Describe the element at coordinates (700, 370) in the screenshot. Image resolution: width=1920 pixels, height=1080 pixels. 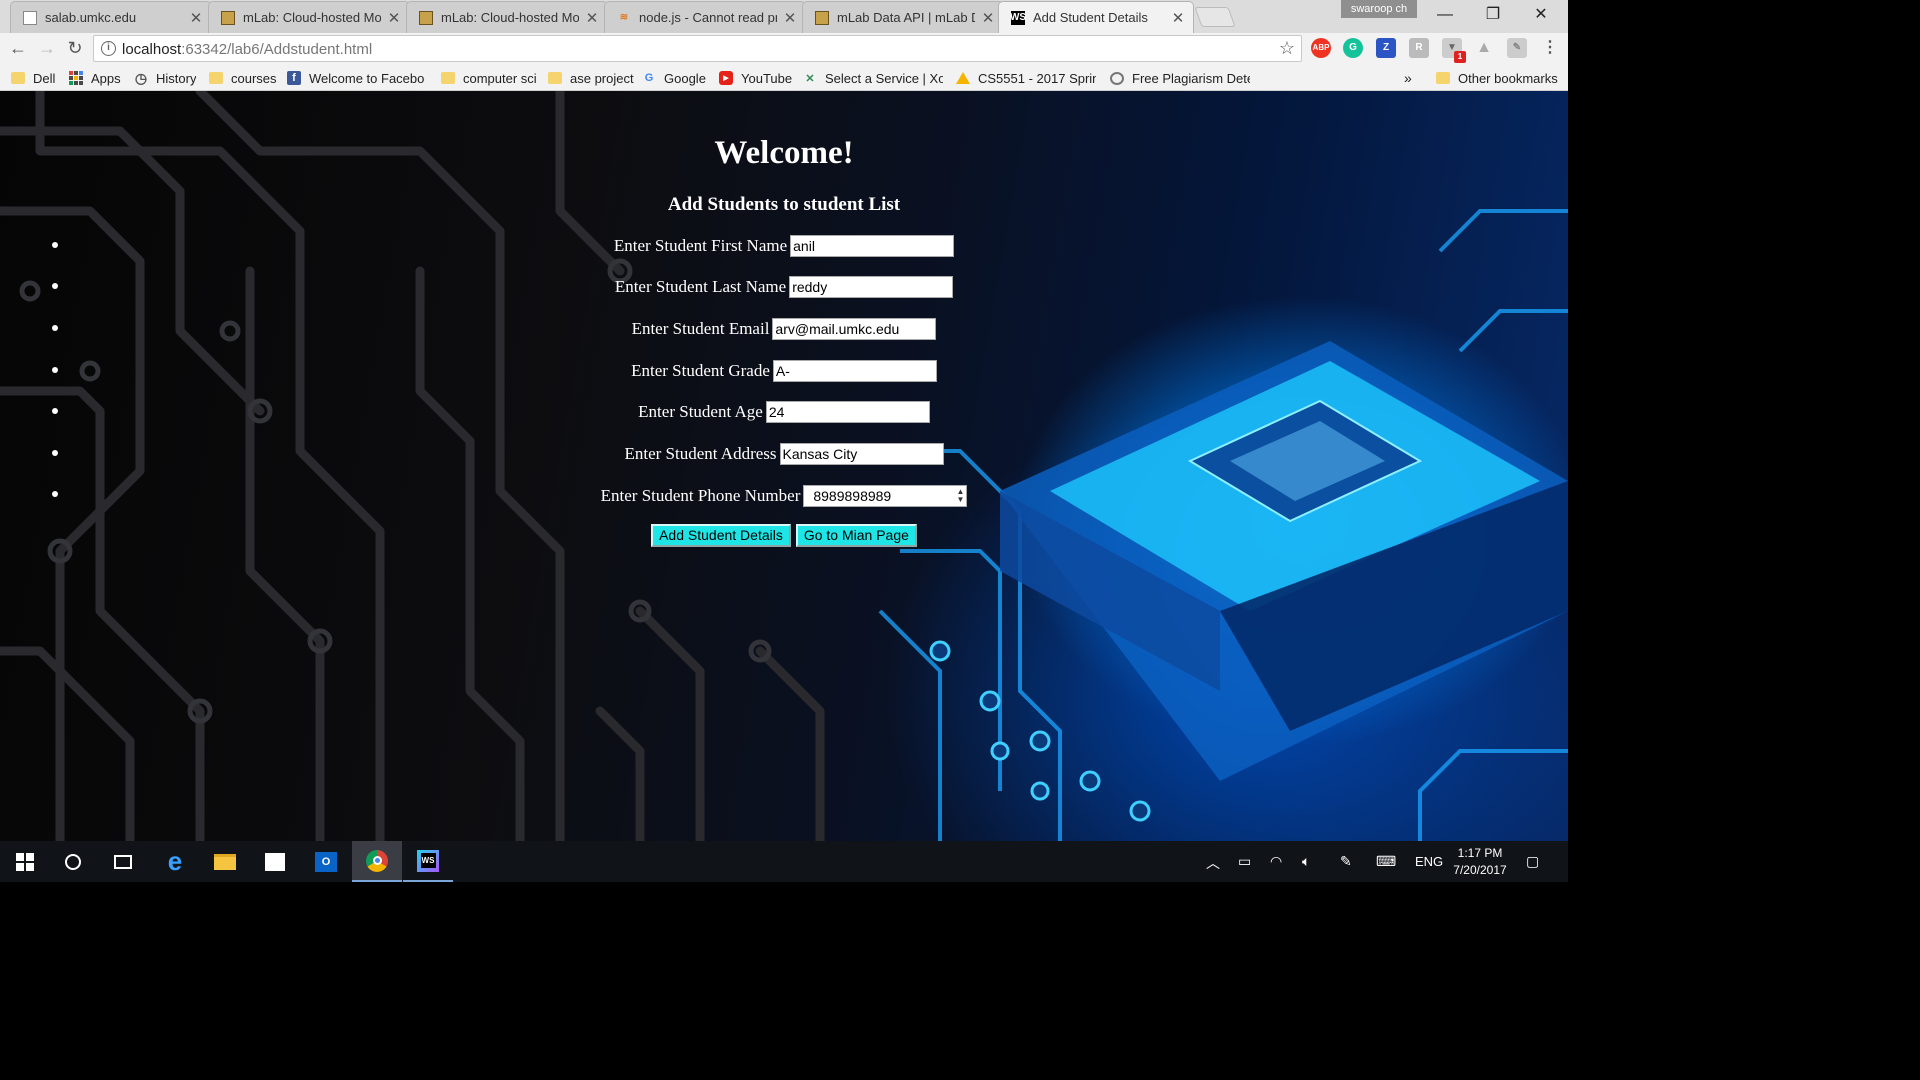
I see `grade-label: Enter Student Grade` at that location.